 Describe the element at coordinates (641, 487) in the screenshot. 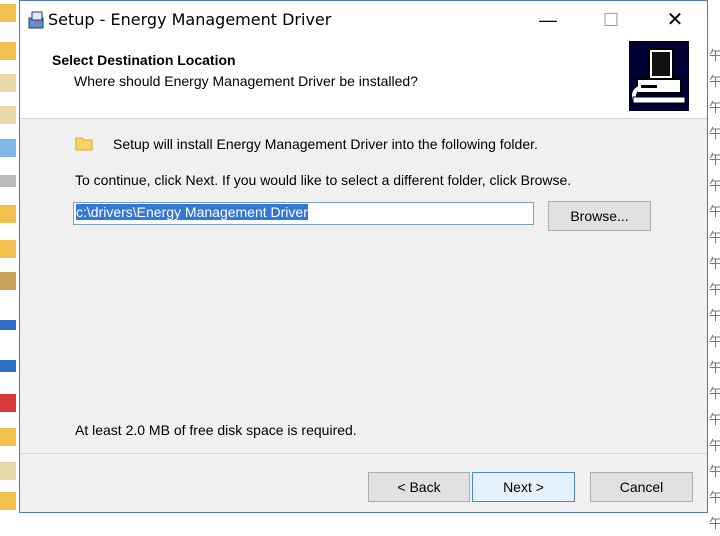

I see `cancel-button: Cancel` at that location.